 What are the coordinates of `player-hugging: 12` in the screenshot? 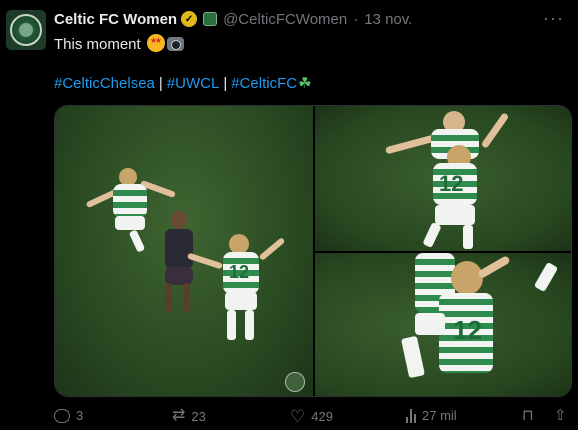 It's located at (447, 181).